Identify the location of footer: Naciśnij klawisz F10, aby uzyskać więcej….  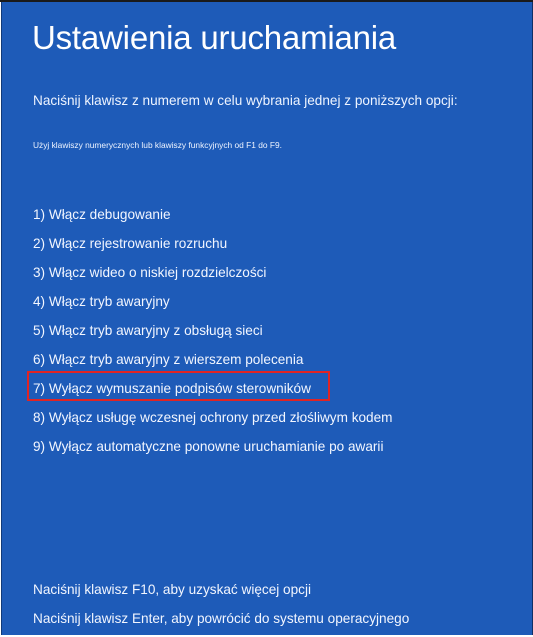
(221, 604).